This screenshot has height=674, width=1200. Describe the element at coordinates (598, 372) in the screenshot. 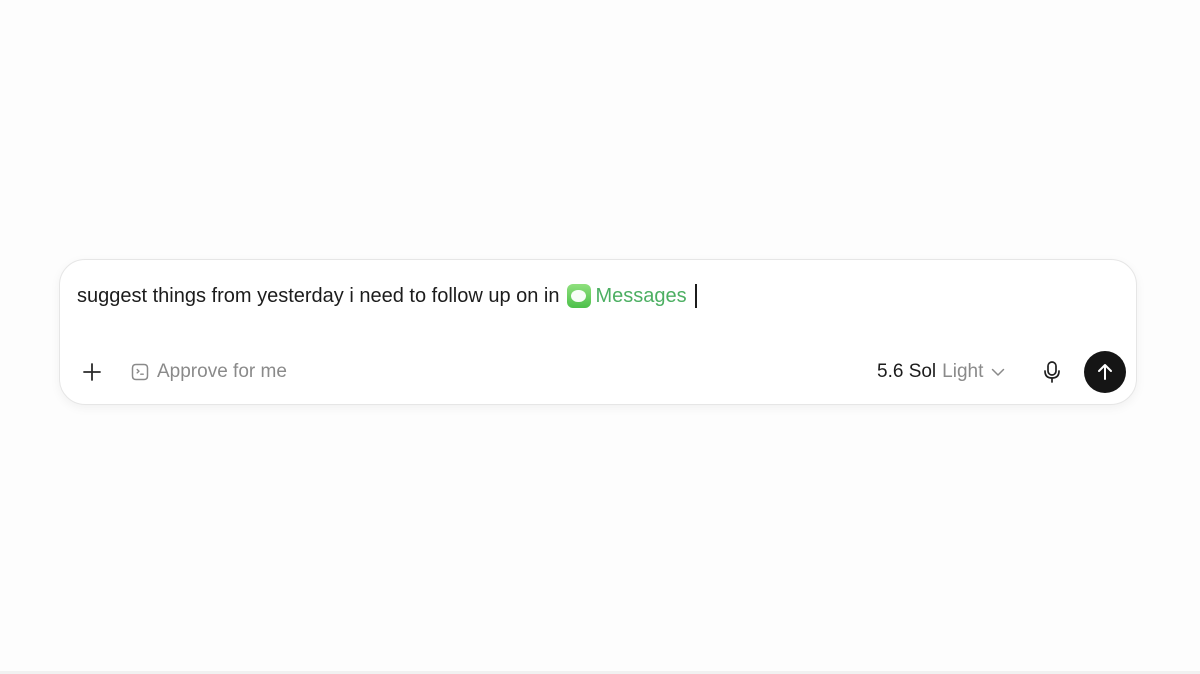

I see `composer-toolbar: Approve for me 5.6 Sol Light` at that location.